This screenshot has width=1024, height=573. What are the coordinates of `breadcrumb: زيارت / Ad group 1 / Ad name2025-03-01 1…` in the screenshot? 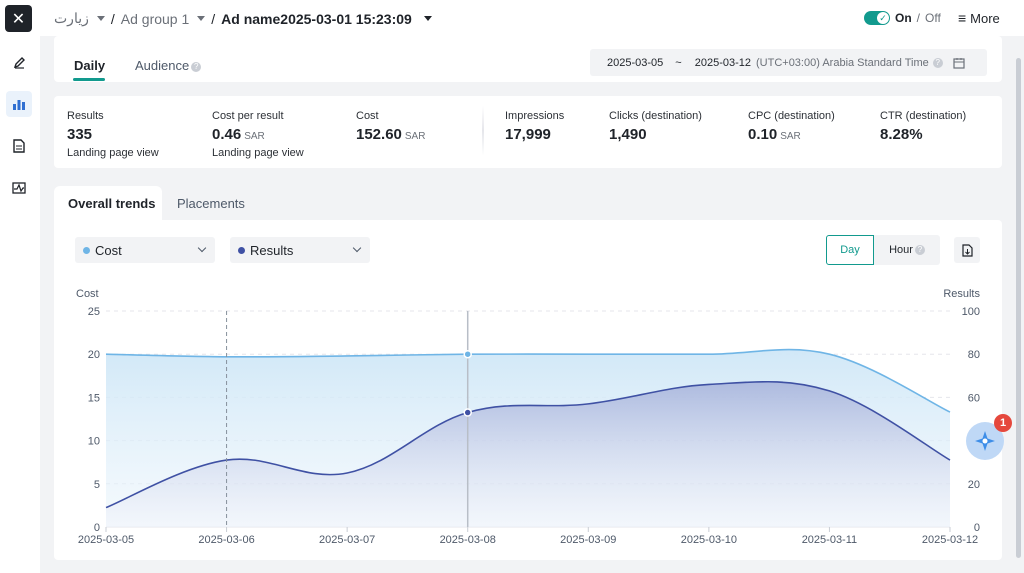 It's located at (243, 18).